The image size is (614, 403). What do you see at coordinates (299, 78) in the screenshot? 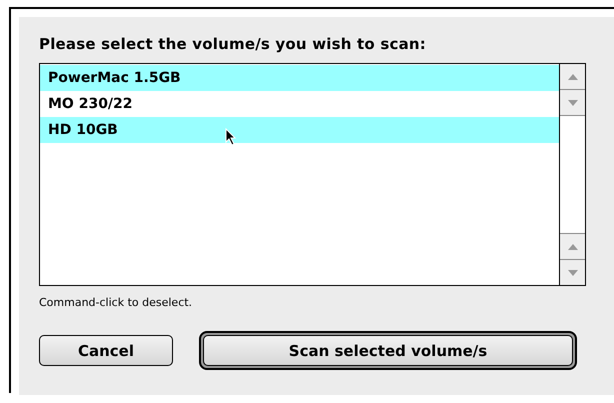
I see `volume-item: PowerMac 1.5GB` at bounding box center [299, 78].